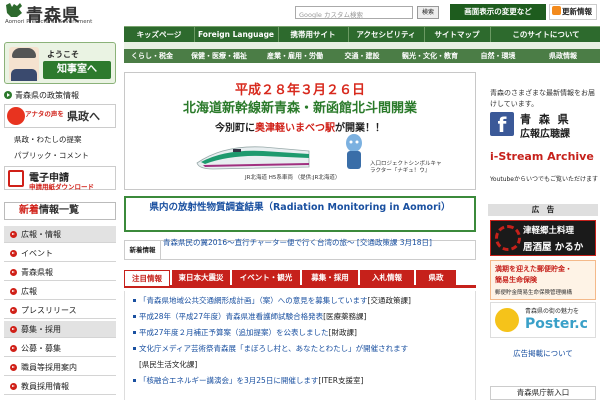 Image resolution: width=600 pixels, height=400 pixels. What do you see at coordinates (430, 56) in the screenshot?
I see `nav-culture: 観光・文化・教育` at bounding box center [430, 56].